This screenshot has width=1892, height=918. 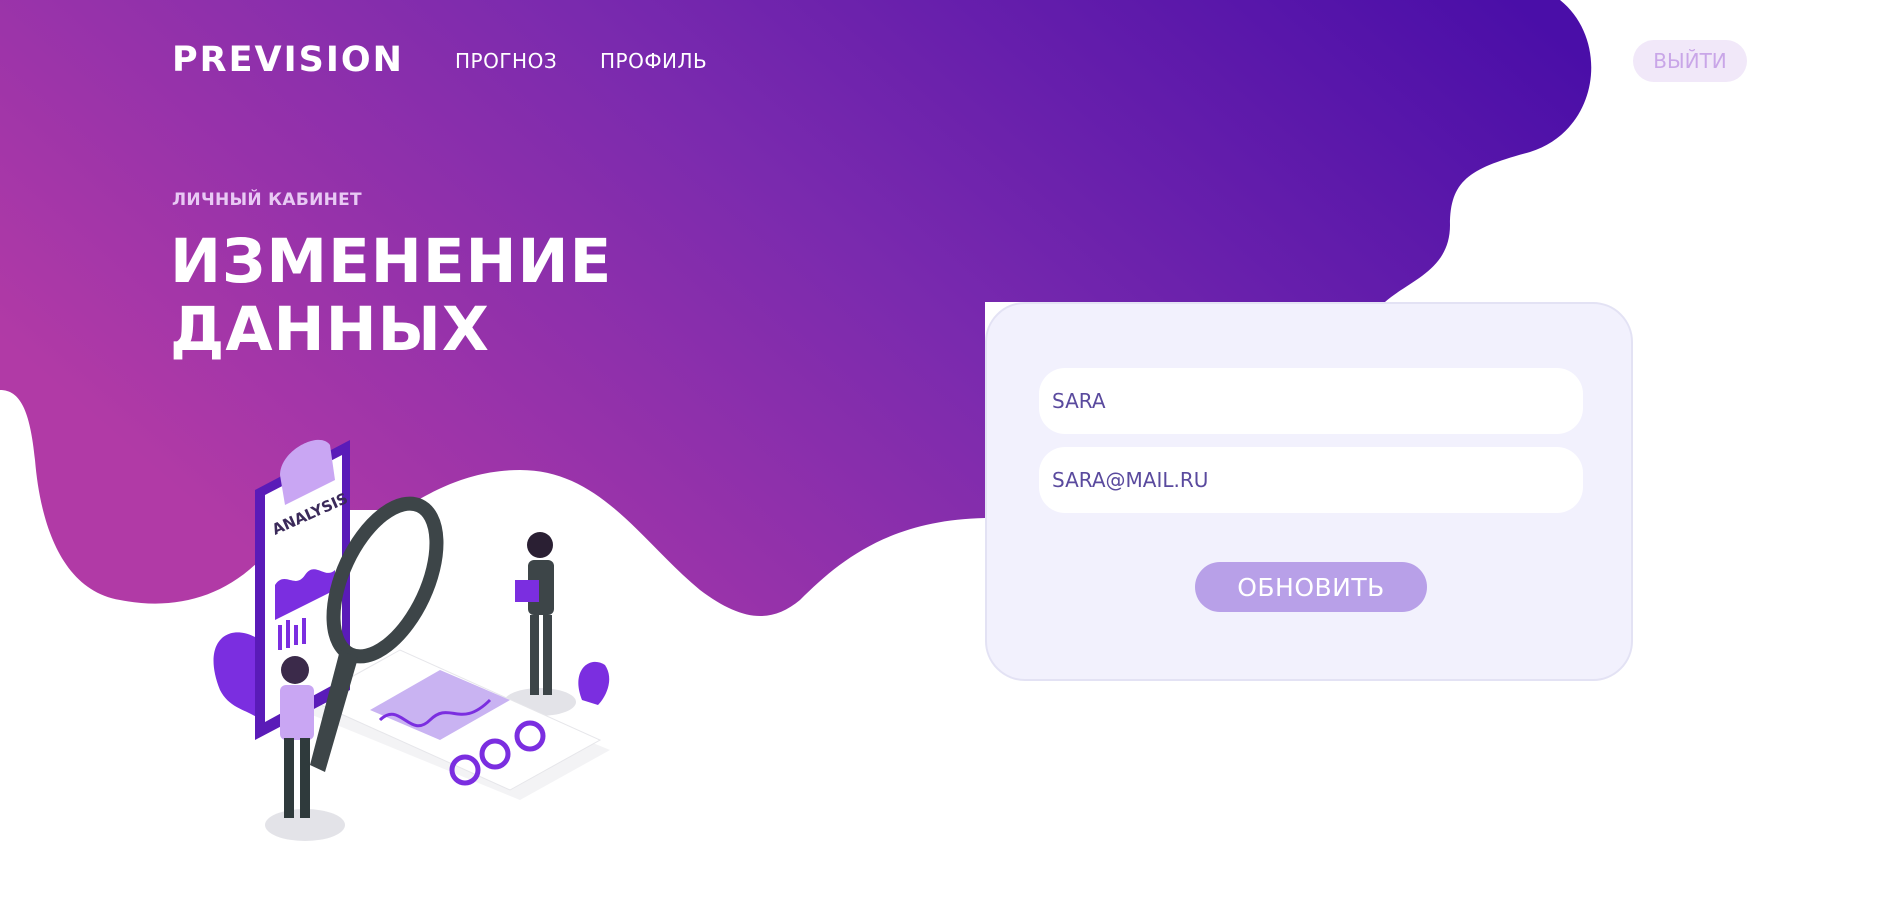 What do you see at coordinates (653, 61) in the screenshot?
I see `nav-link-profile: ПРОФИЛЬ` at bounding box center [653, 61].